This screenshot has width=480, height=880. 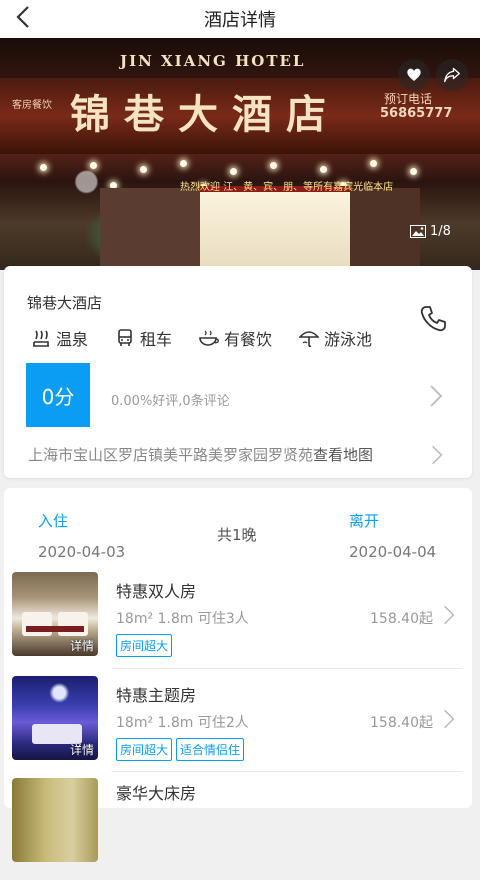 What do you see at coordinates (156, 339) in the screenshot?
I see `amenity-label: 租车` at bounding box center [156, 339].